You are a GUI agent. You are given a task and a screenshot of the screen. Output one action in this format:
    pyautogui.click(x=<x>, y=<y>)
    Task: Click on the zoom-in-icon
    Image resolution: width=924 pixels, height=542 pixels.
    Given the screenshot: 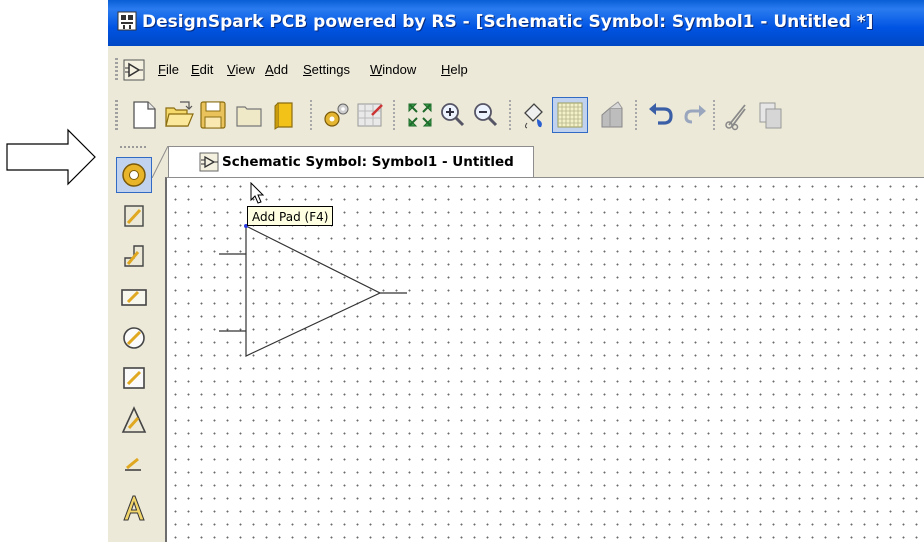 What is the action you would take?
    pyautogui.click(x=452, y=115)
    